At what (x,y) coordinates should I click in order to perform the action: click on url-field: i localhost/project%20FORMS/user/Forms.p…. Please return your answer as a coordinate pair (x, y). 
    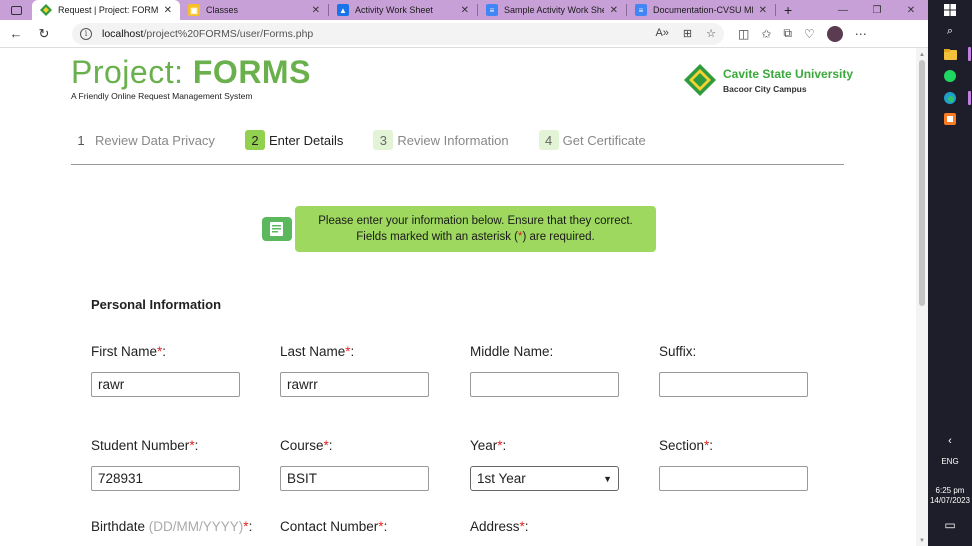
    Looking at the image, I should click on (398, 33).